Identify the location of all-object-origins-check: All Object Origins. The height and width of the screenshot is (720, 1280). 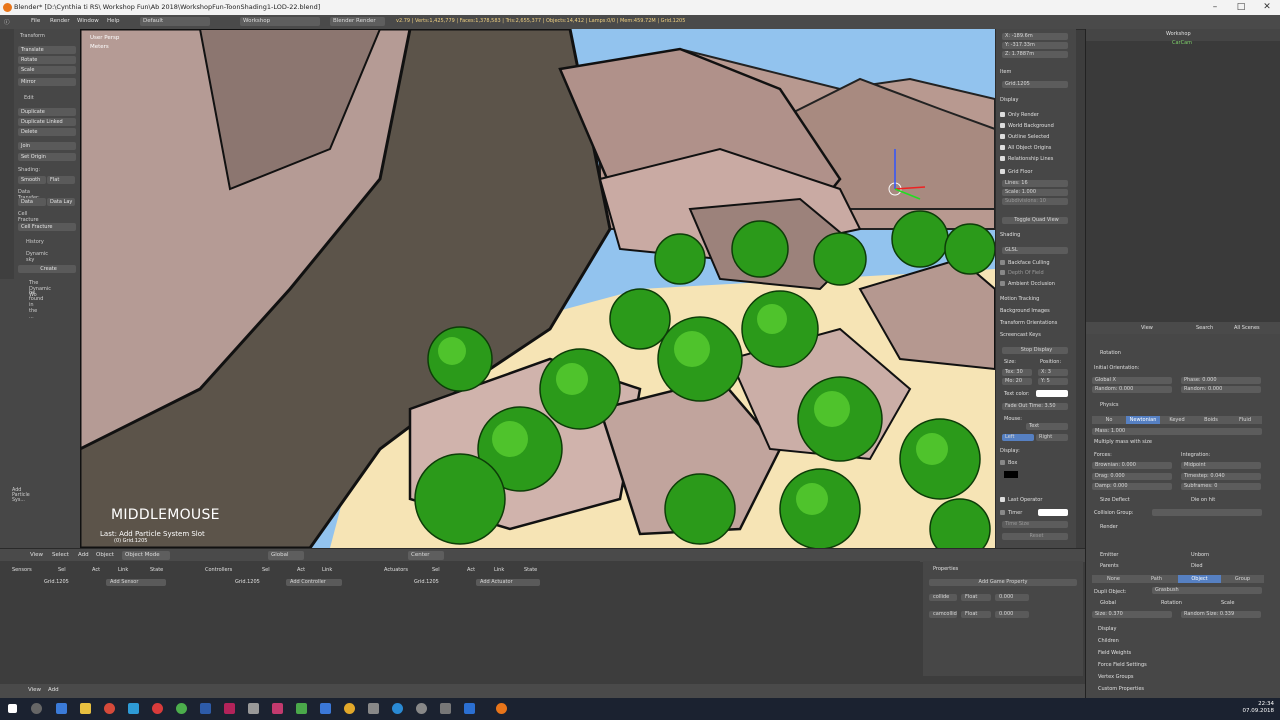
(1025, 148).